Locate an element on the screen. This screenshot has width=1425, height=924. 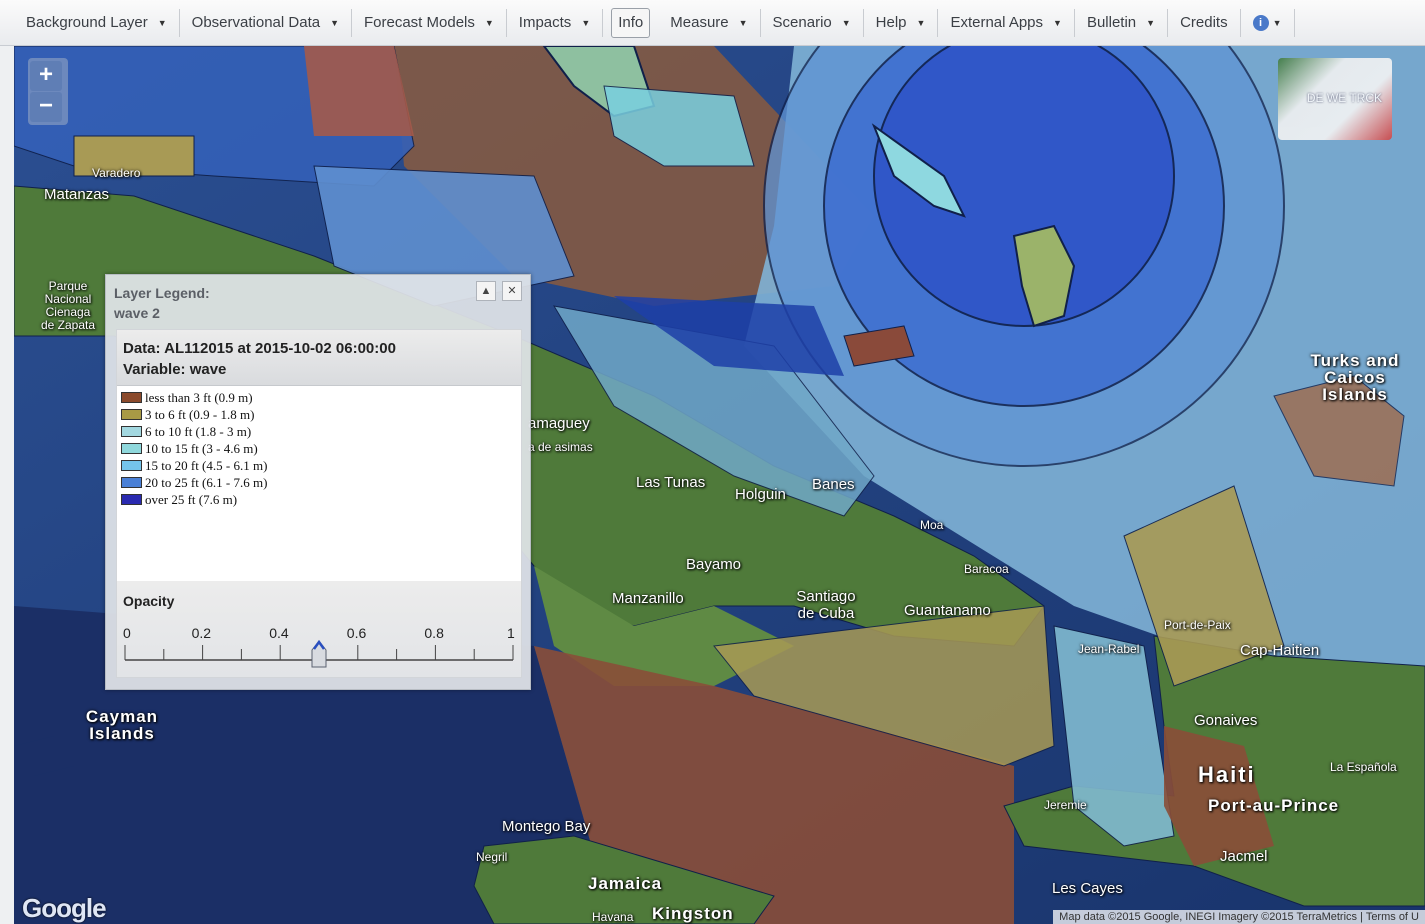
legend-item-label: 20 to 25 ft (6.1 - 7.6 m) is located at coordinates (206, 482).